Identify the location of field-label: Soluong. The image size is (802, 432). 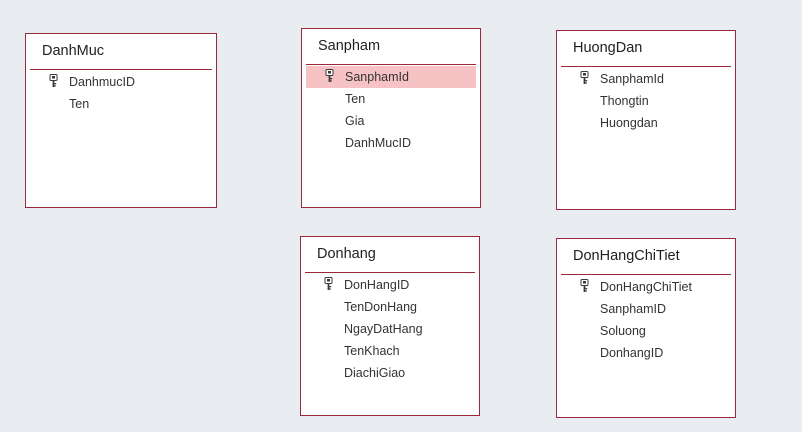
(623, 331).